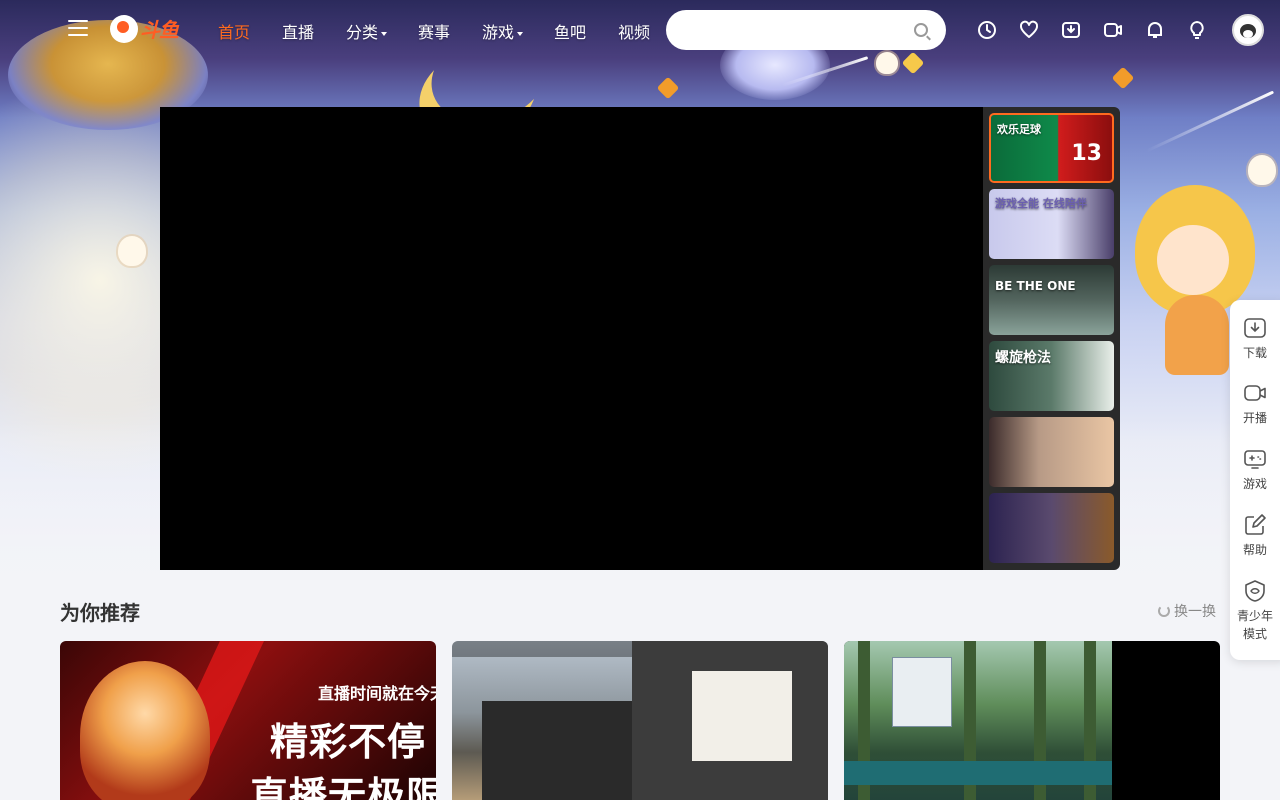 The width and height of the screenshot is (1280, 800). What do you see at coordinates (145, 730) in the screenshot?
I see `card-character-art` at bounding box center [145, 730].